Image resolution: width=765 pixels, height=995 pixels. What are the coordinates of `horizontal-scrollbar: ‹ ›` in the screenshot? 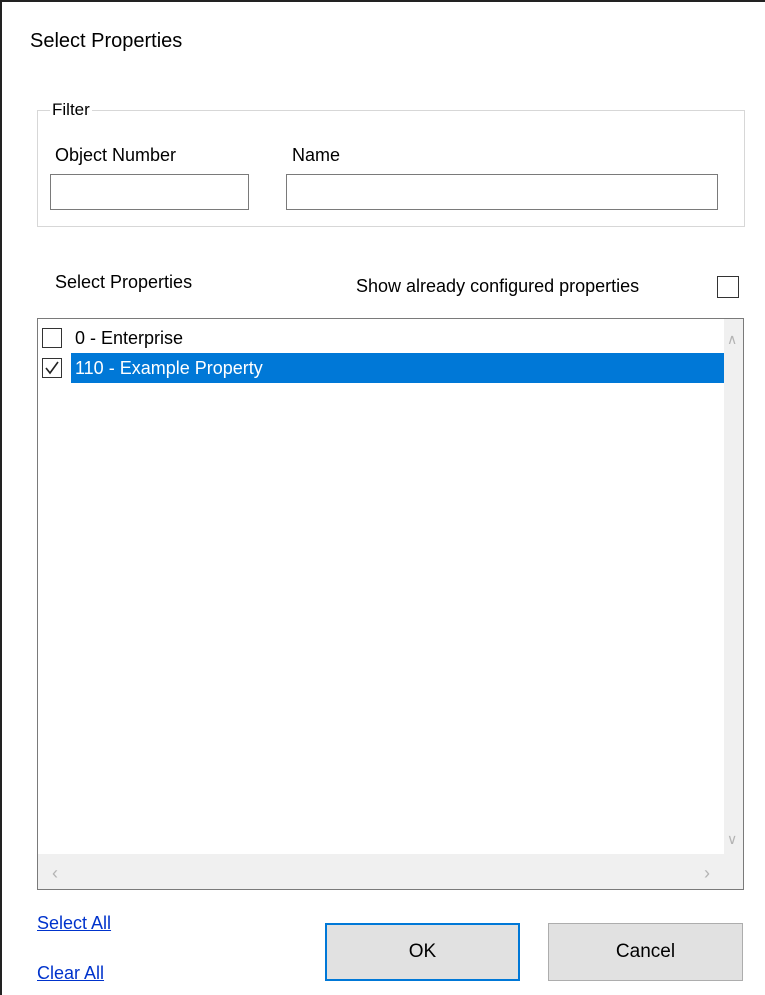 It's located at (381, 871).